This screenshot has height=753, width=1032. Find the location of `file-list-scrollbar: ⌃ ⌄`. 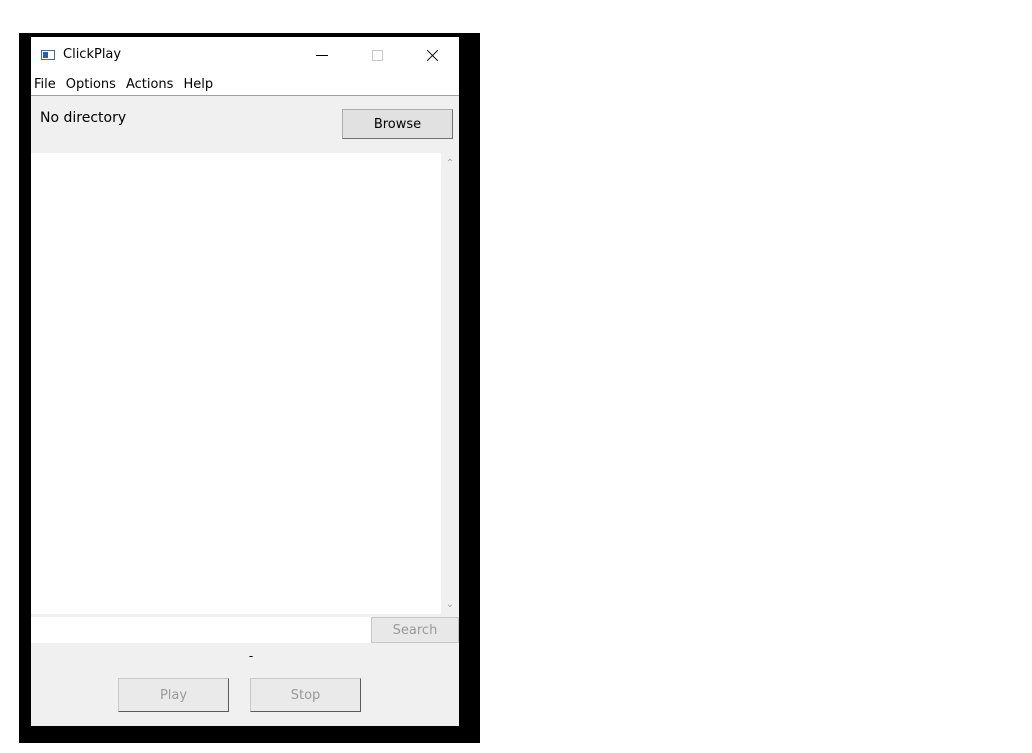

file-list-scrollbar: ⌃ ⌄ is located at coordinates (450, 383).